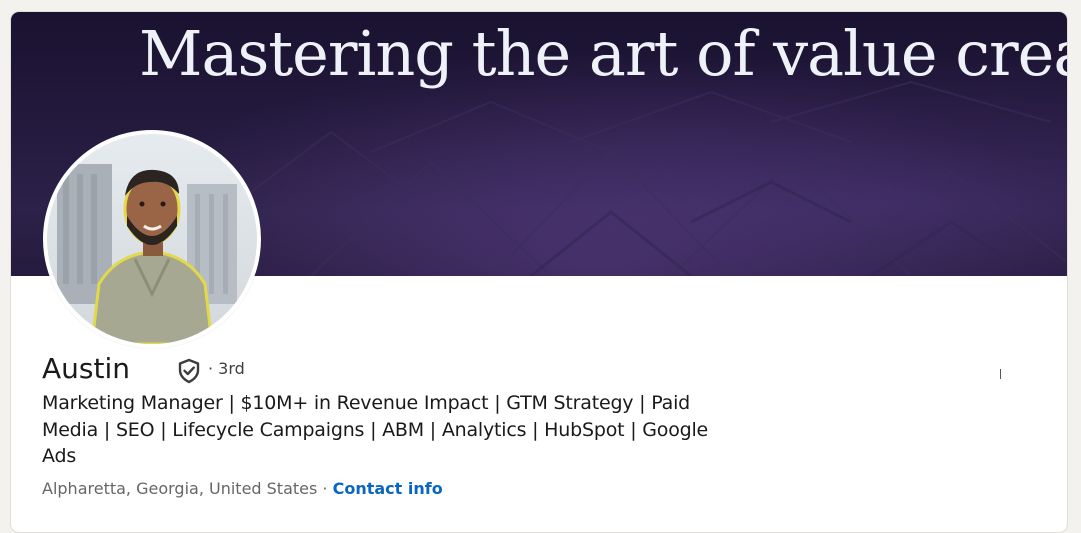 This screenshot has height=533, width=1081. I want to click on shield-check-icon, so click(189, 371).